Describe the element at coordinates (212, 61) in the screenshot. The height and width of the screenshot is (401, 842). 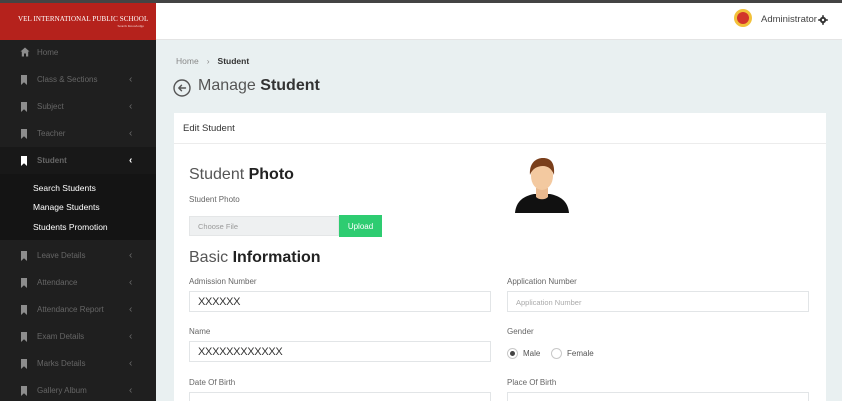
I see `breadcrumb: Home › Student` at that location.